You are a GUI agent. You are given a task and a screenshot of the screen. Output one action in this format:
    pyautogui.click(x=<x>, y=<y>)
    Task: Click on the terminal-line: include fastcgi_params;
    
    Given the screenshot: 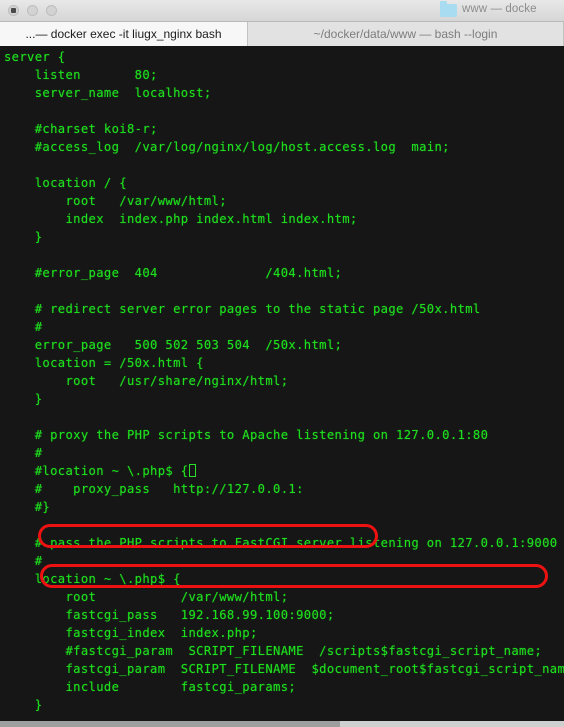 What is the action you would take?
    pyautogui.click(x=150, y=687)
    